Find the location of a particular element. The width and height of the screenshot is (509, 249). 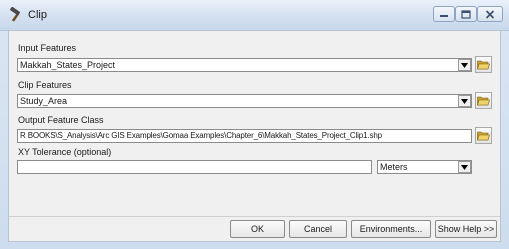

xy-tolerance-input is located at coordinates (194, 167).